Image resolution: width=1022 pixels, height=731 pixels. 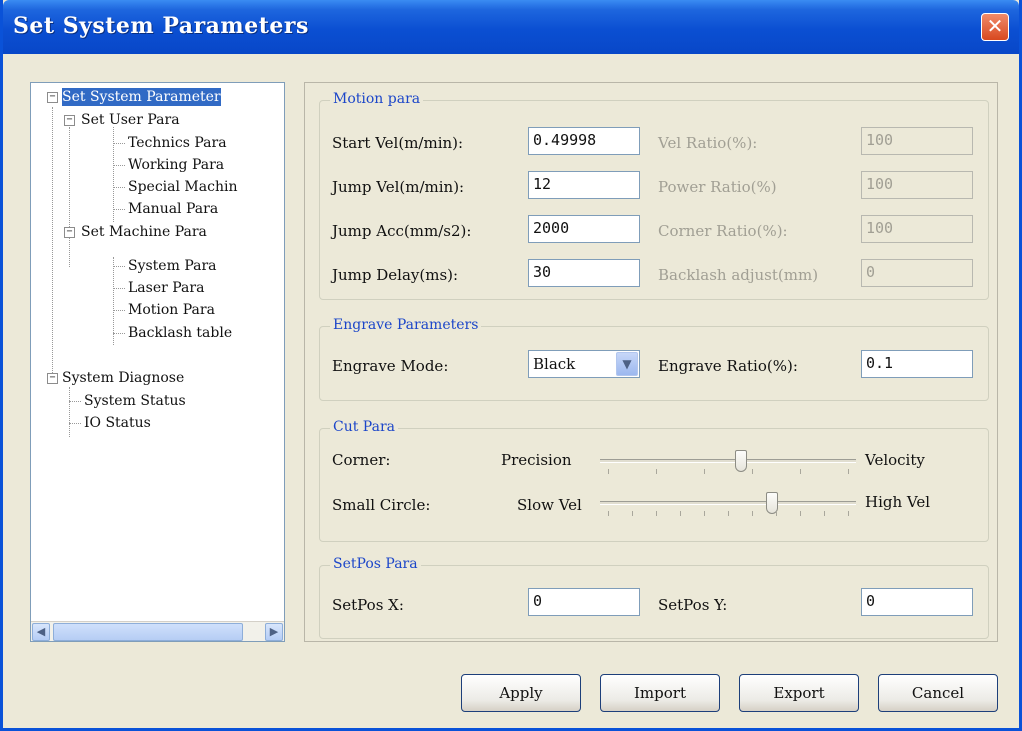 I want to click on tree-node-set-machine-para: Set Machine Para, so click(x=144, y=232).